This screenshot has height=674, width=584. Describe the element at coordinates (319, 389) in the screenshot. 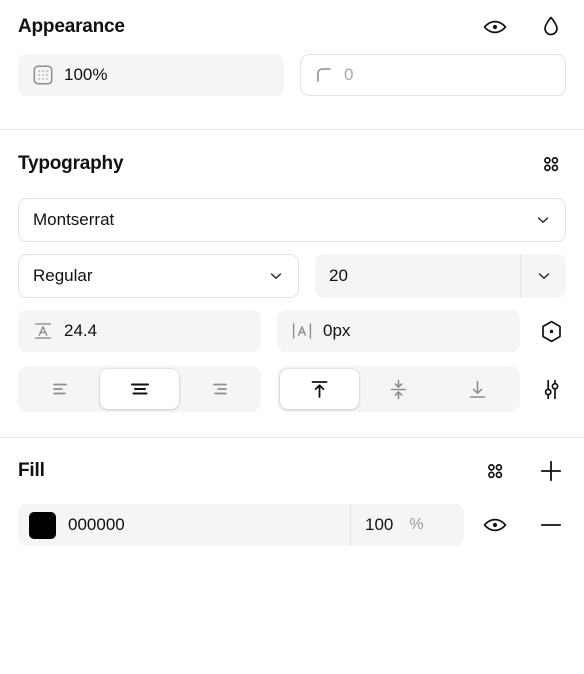

I see `align-top-icon` at that location.